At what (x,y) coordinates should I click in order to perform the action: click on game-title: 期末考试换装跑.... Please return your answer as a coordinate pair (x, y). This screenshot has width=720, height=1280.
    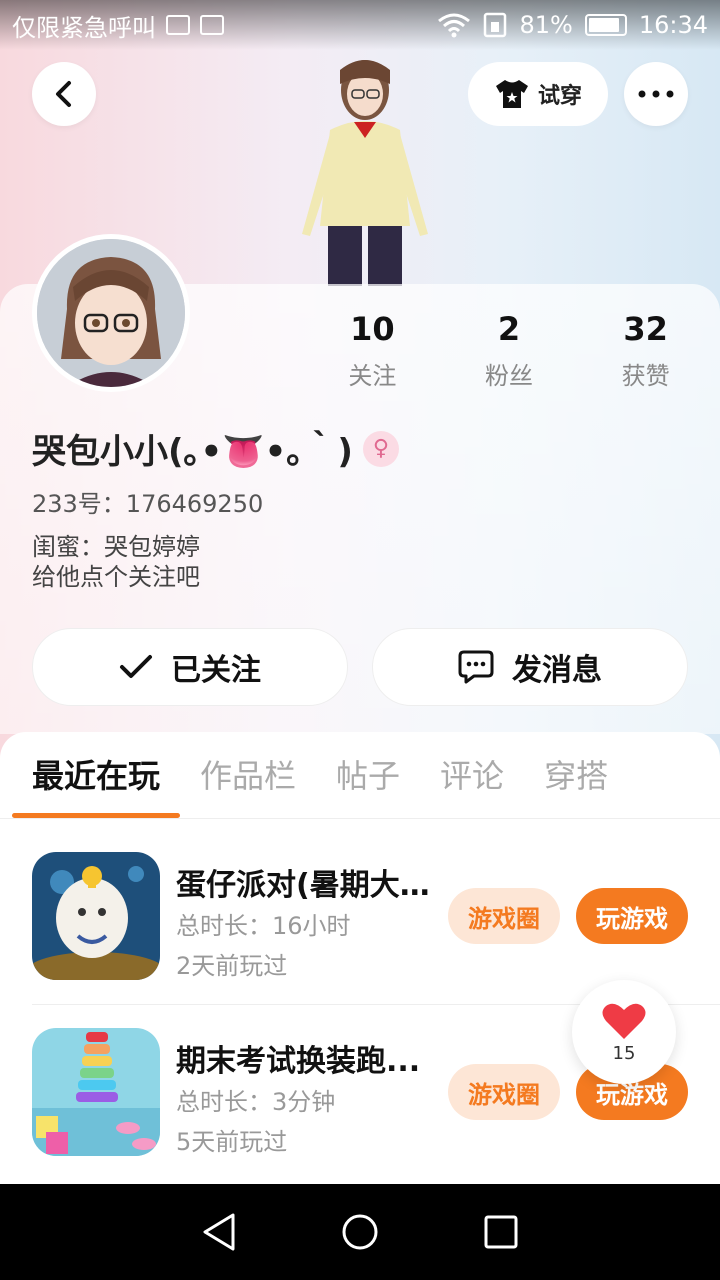
    Looking at the image, I should click on (298, 1061).